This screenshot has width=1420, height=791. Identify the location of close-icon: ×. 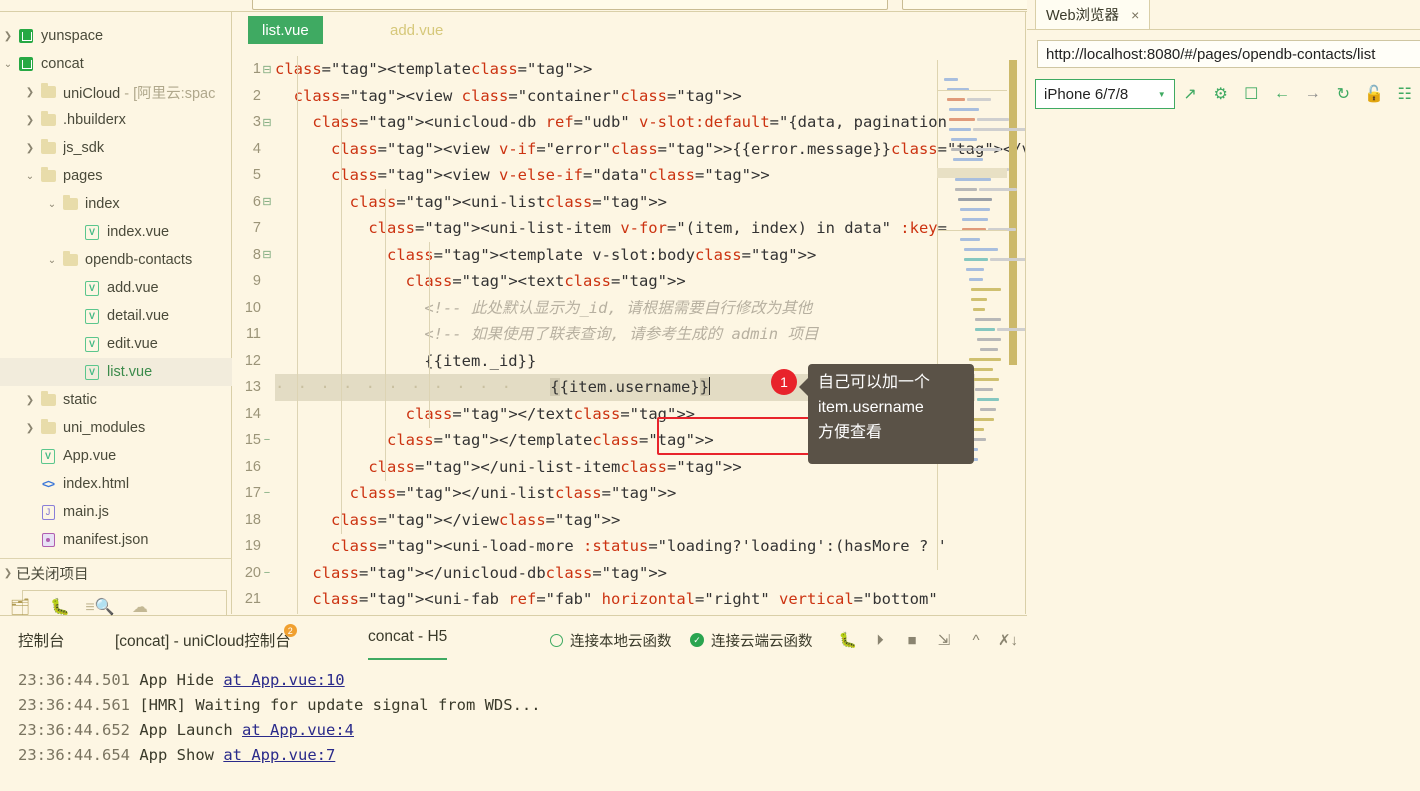
(1135, 15).